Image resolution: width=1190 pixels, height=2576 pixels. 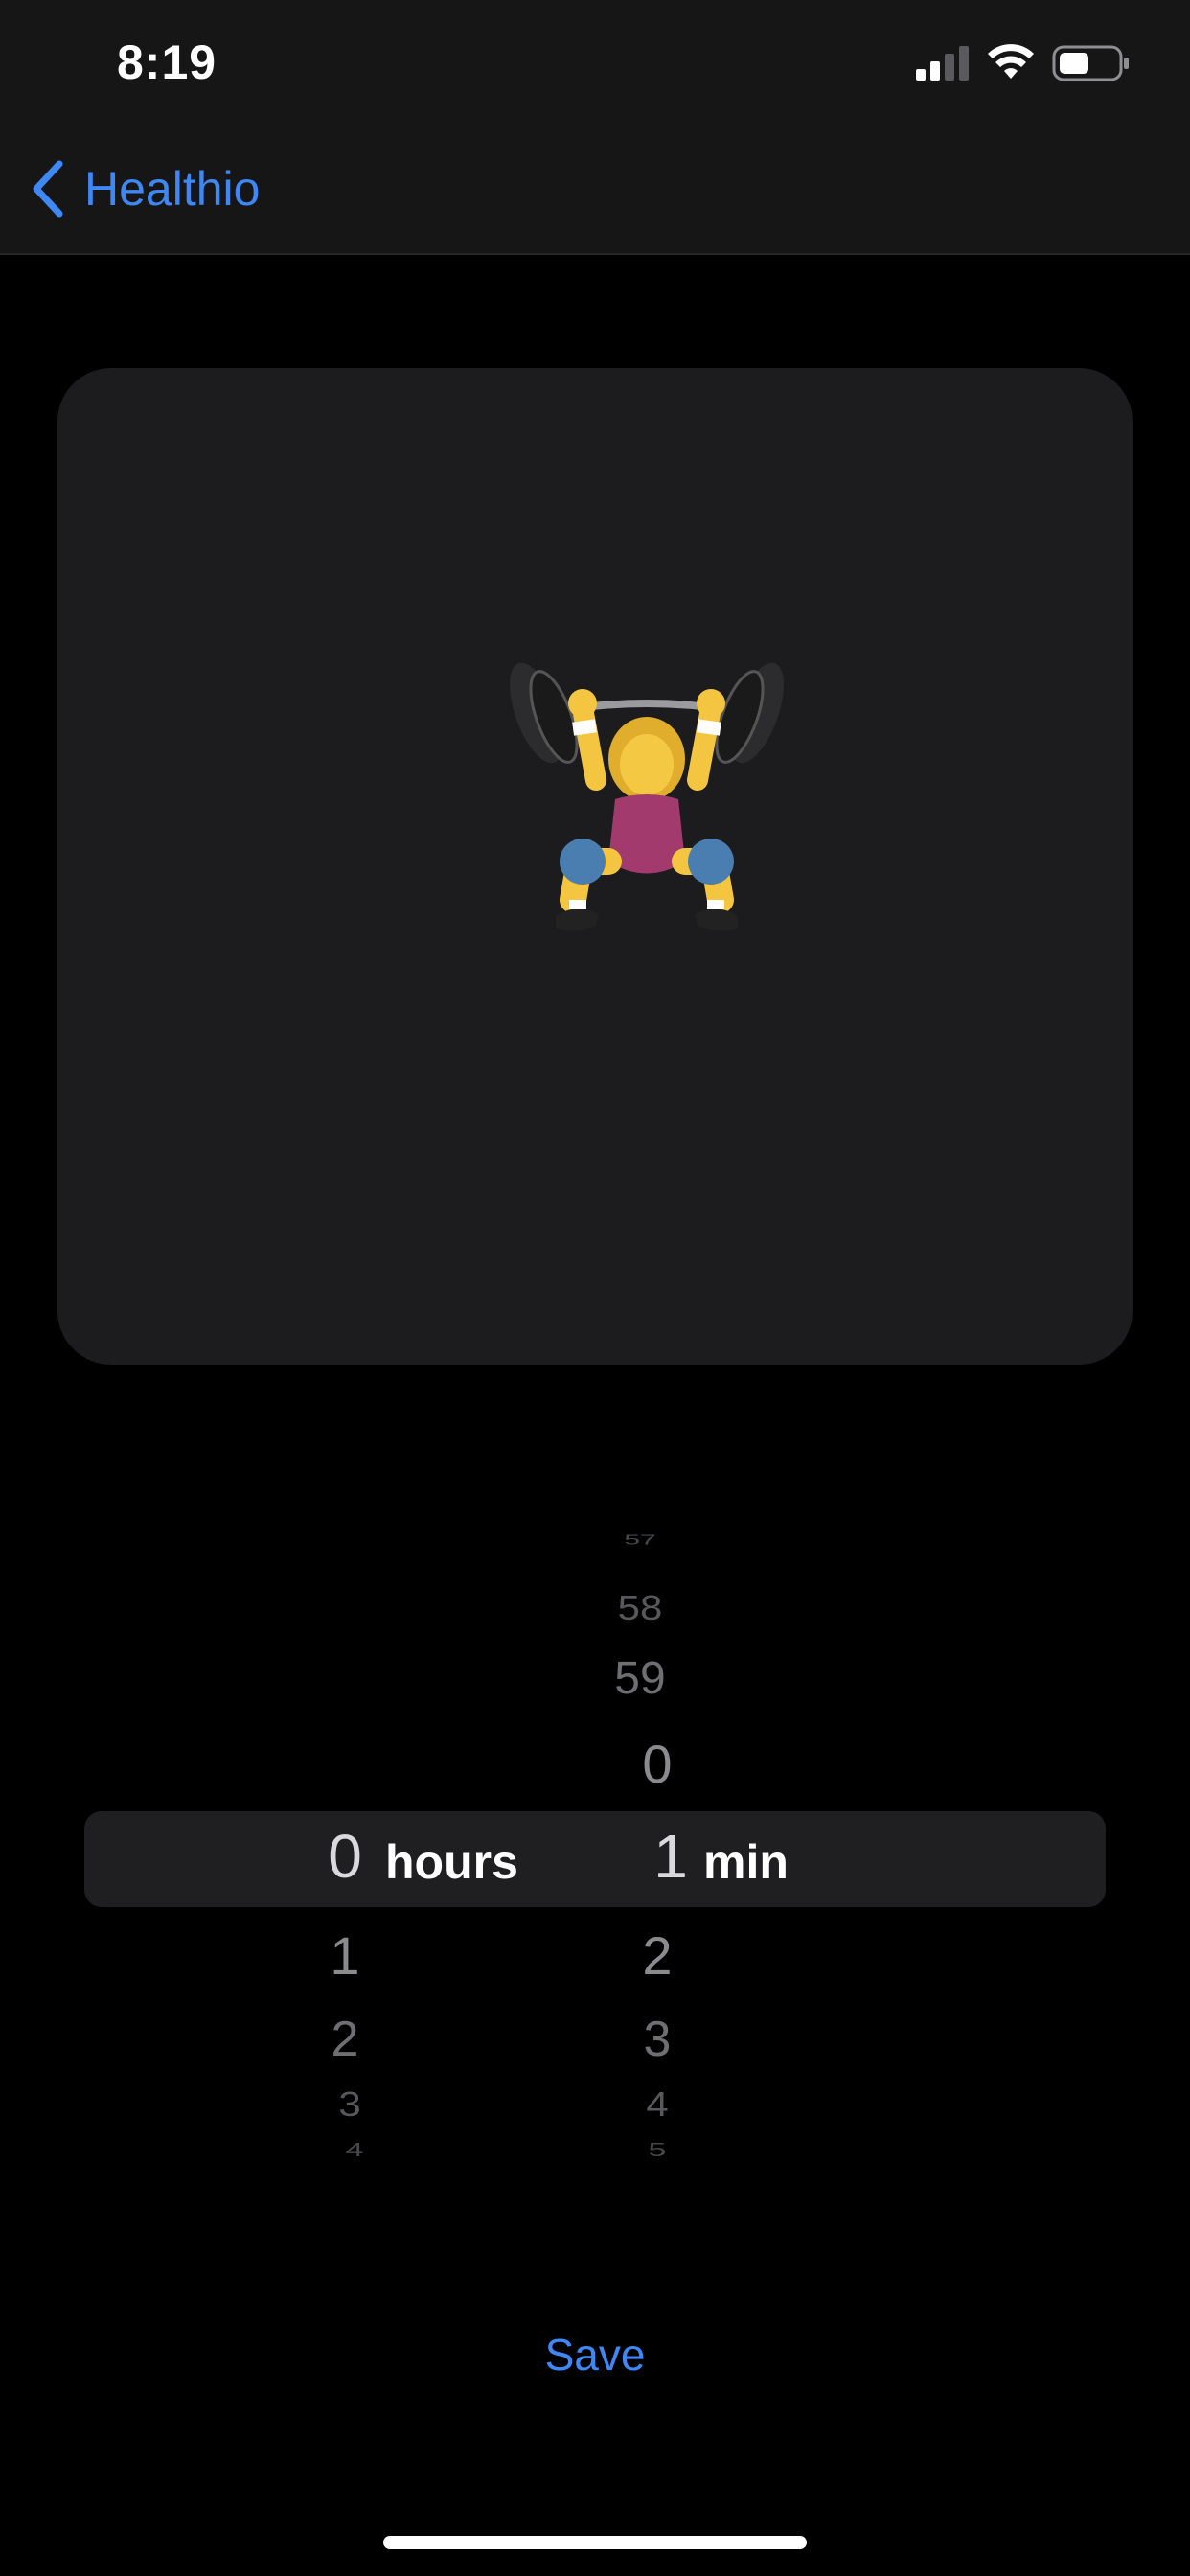 What do you see at coordinates (344, 1955) in the screenshot?
I see `hours-option: 1` at bounding box center [344, 1955].